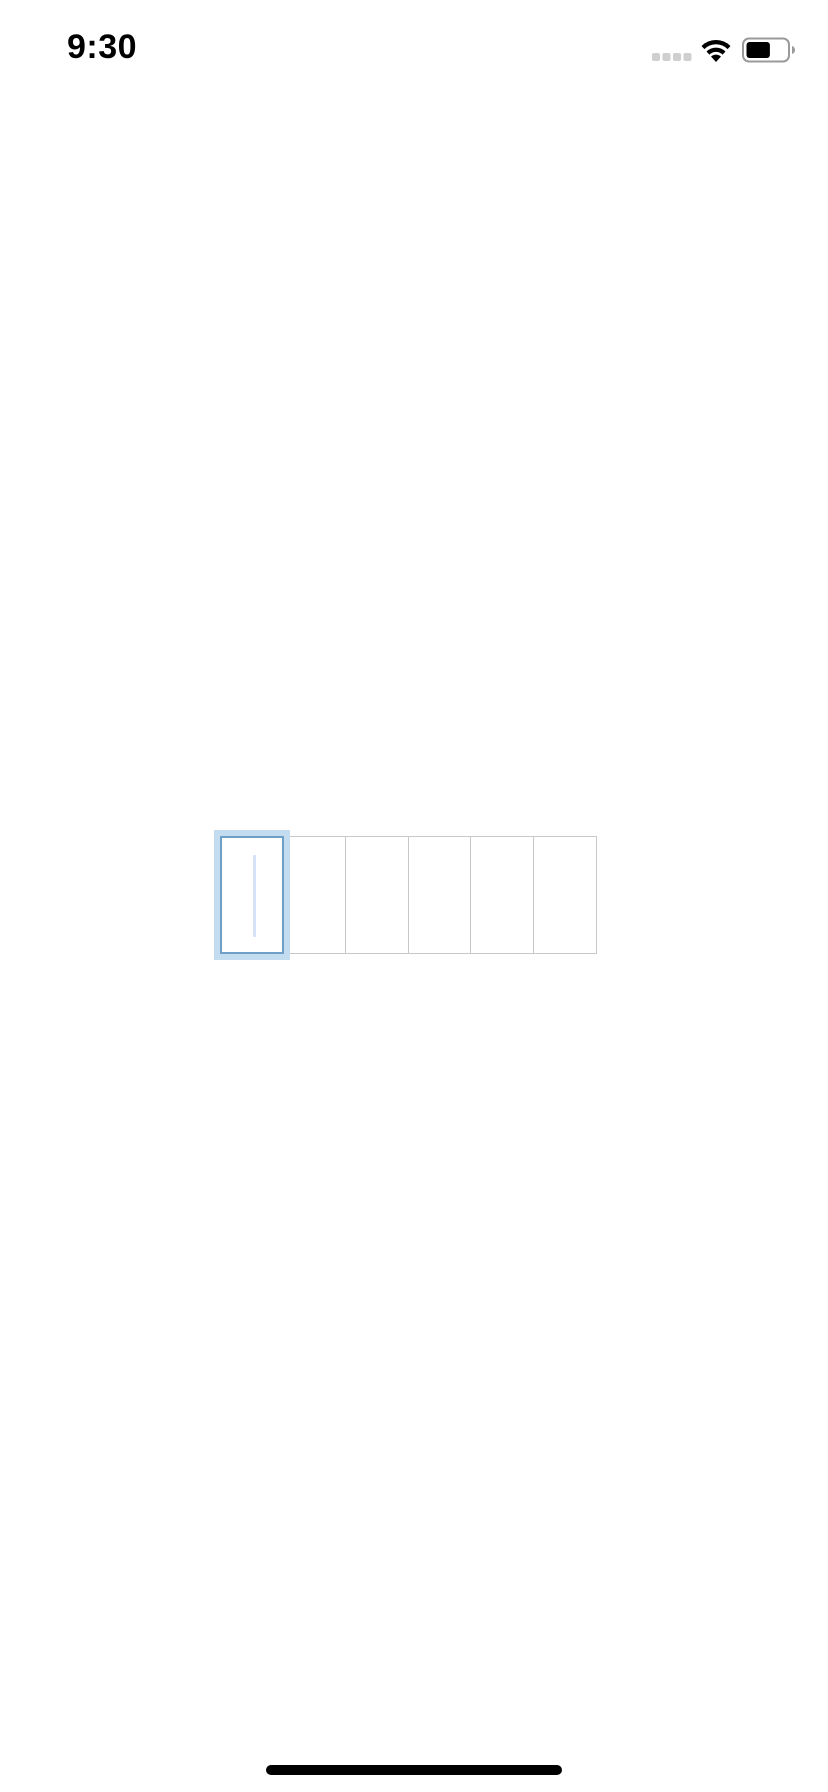 The height and width of the screenshot is (1792, 828). Describe the element at coordinates (414, 1770) in the screenshot. I see `home-indicator` at that location.